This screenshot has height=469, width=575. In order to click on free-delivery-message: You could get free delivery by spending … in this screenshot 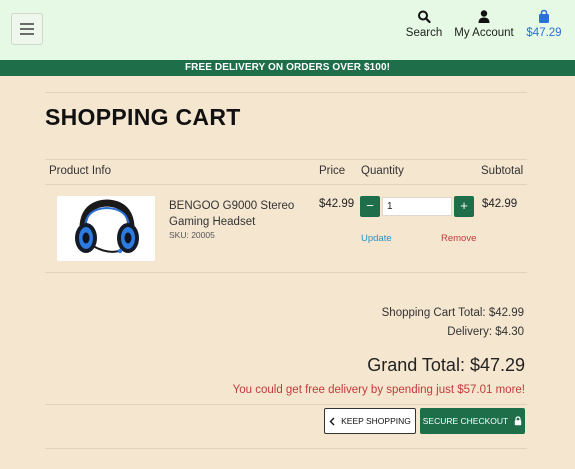, I will do `click(378, 390)`.